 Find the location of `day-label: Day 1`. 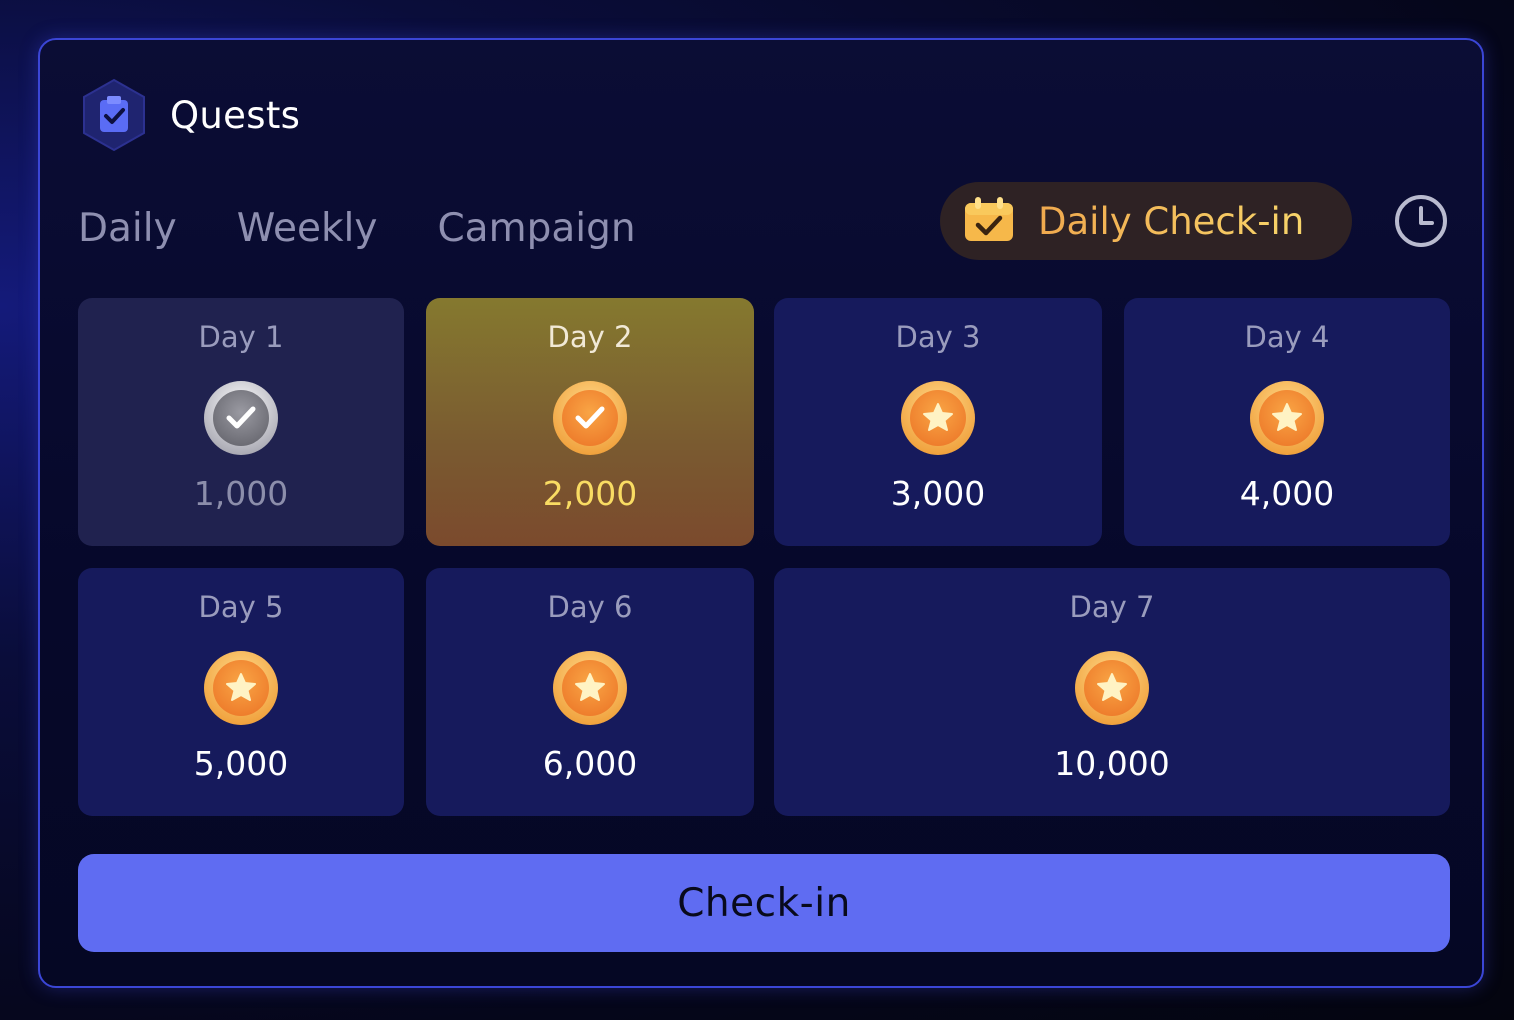

day-label: Day 1 is located at coordinates (241, 337).